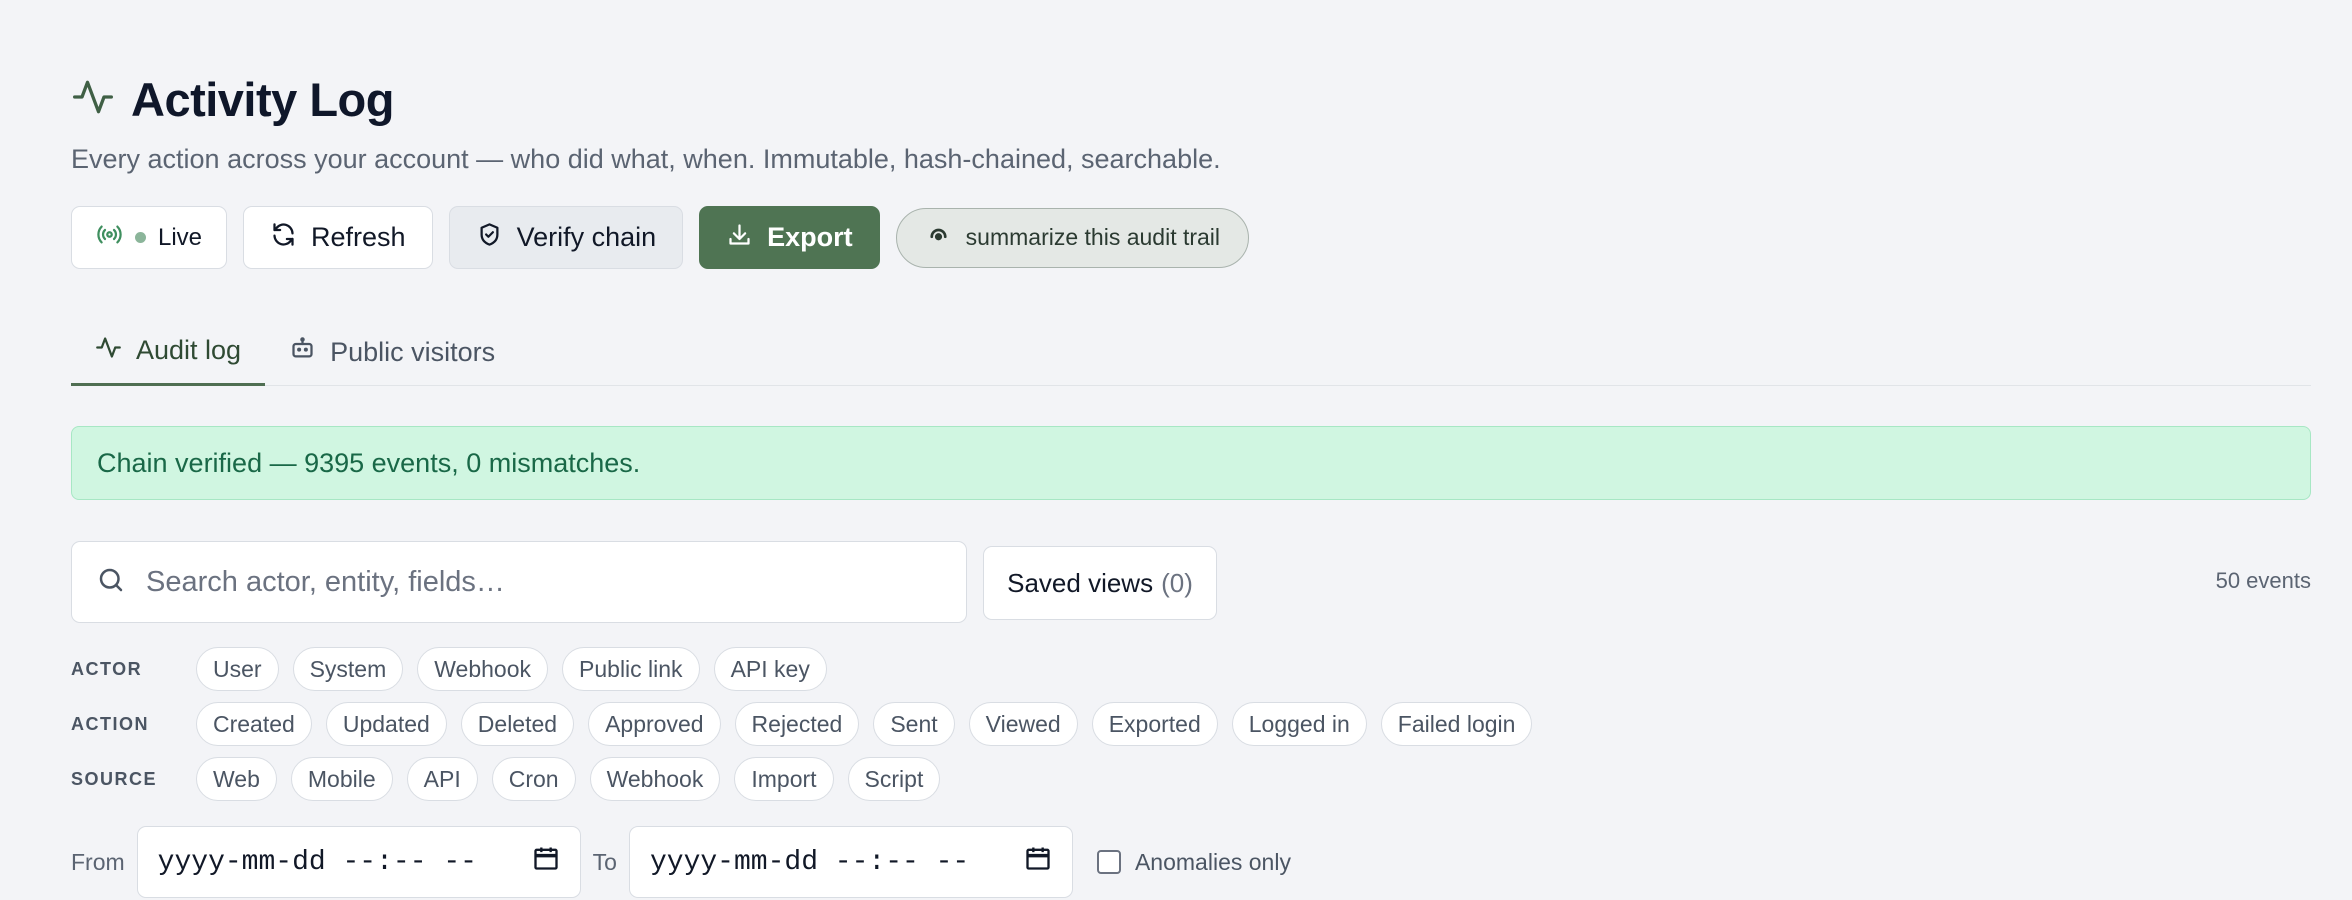 The height and width of the screenshot is (900, 2352). I want to click on chip-action-viewed: Viewed, so click(1023, 724).